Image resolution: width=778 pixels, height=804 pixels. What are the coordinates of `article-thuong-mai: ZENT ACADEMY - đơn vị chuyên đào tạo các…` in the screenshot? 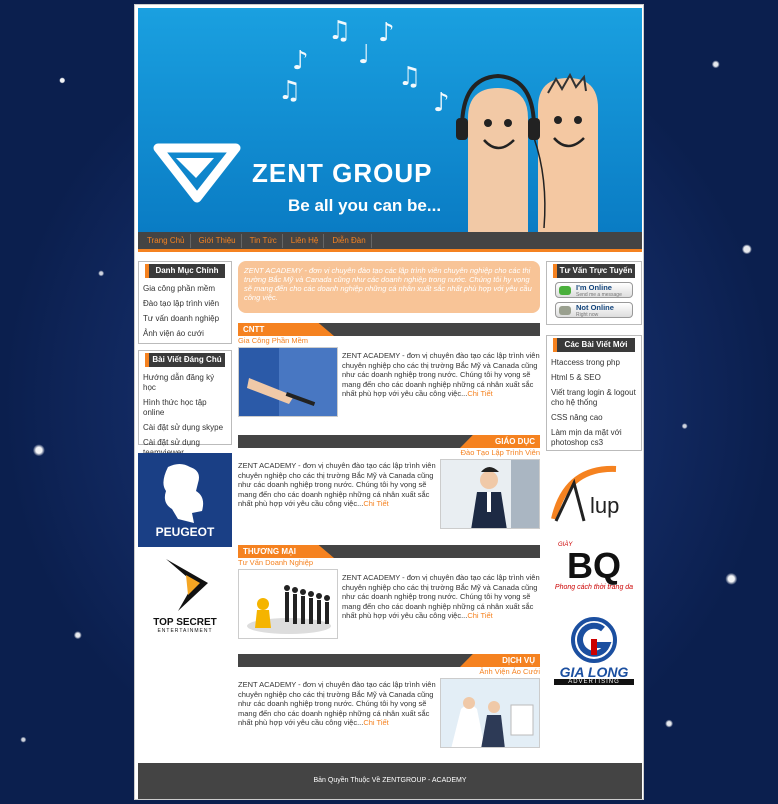 It's located at (441, 596).